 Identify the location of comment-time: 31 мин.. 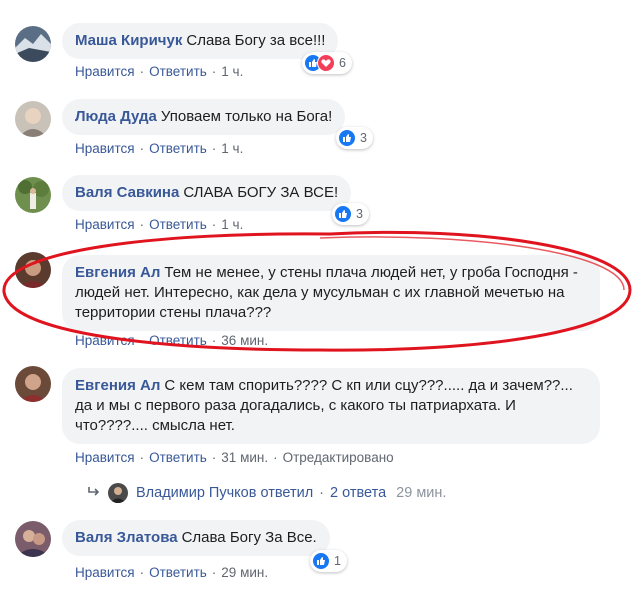
(244, 457).